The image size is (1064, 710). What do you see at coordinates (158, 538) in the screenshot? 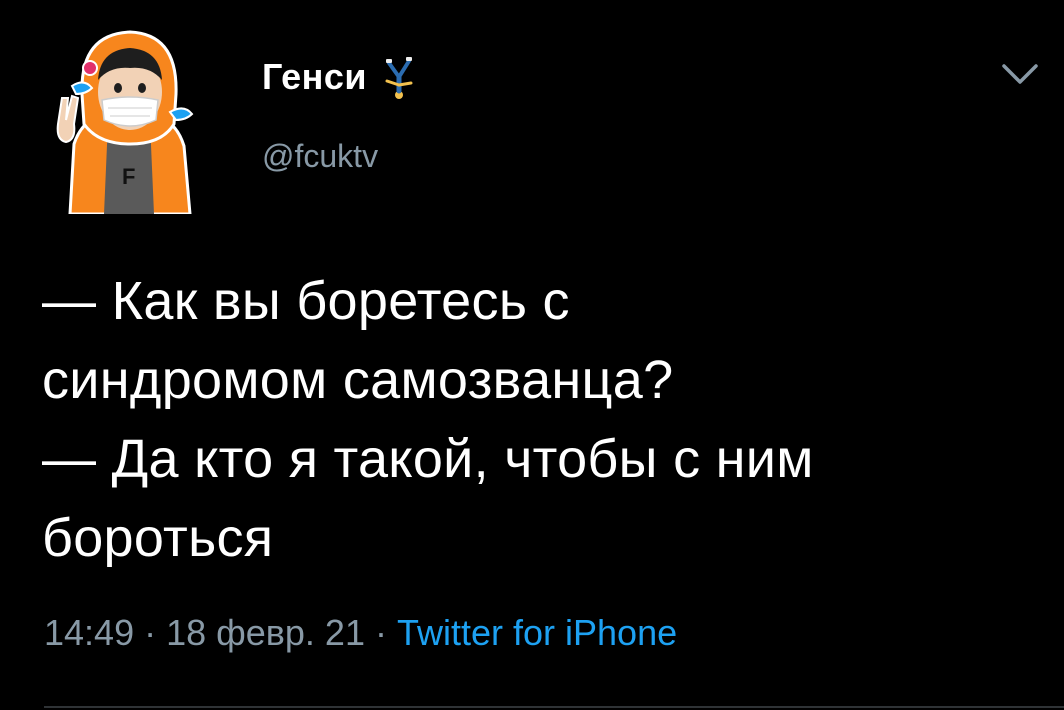
I see `tweet-text-line: бороться` at bounding box center [158, 538].